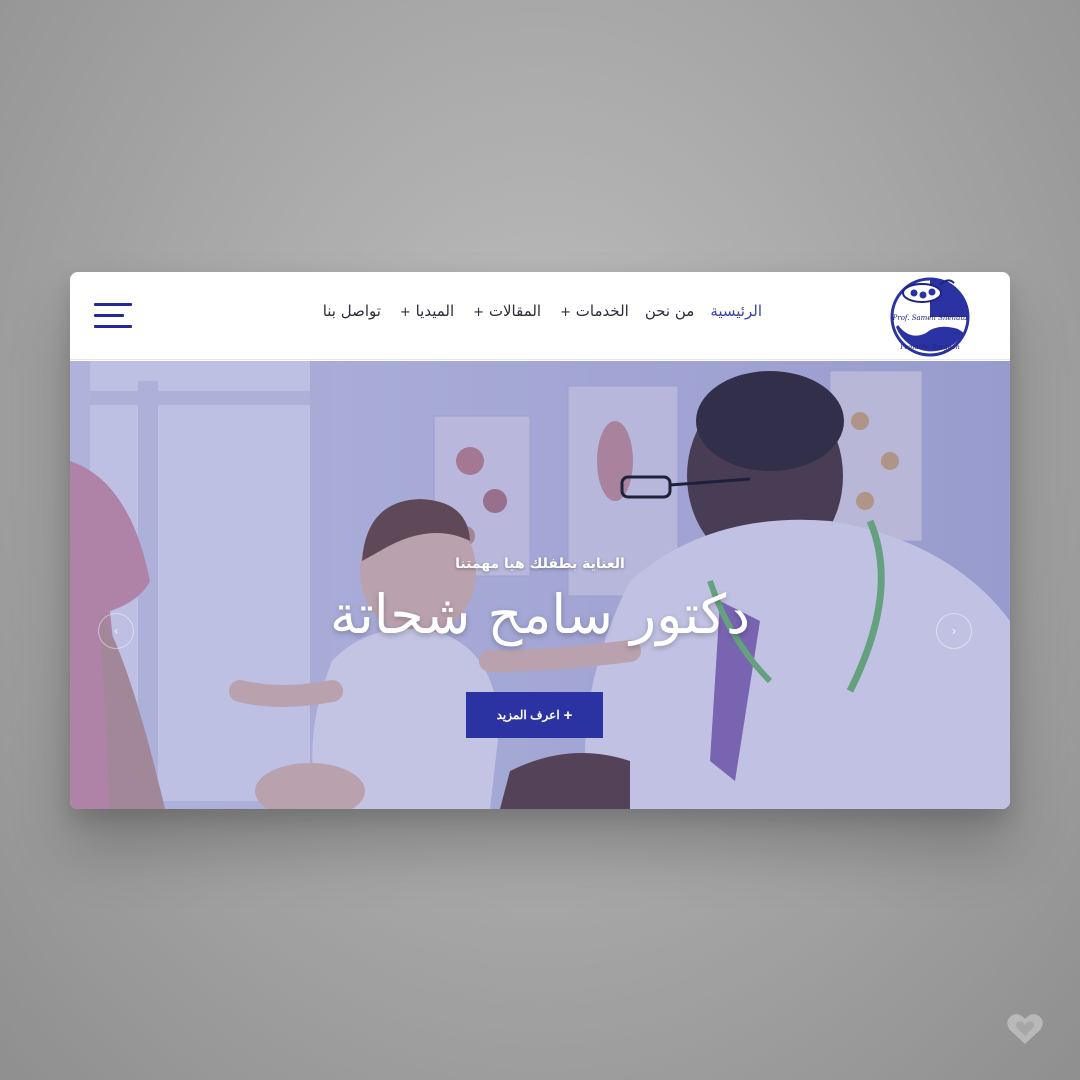  I want to click on nav-label: الميديا, so click(435, 311).